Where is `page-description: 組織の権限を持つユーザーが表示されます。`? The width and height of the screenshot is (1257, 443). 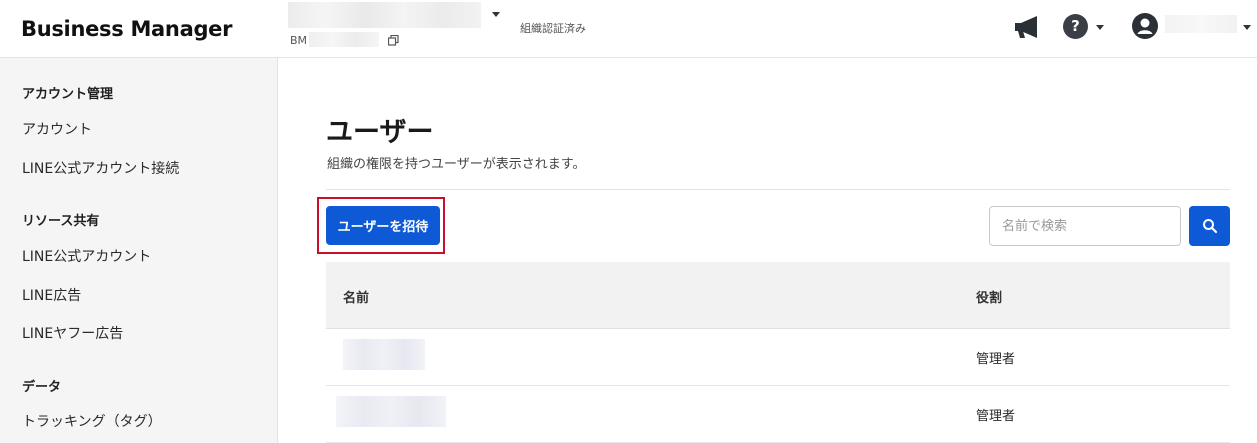 page-description: 組織の権限を持つユーザーが表示されます。 is located at coordinates (456, 164).